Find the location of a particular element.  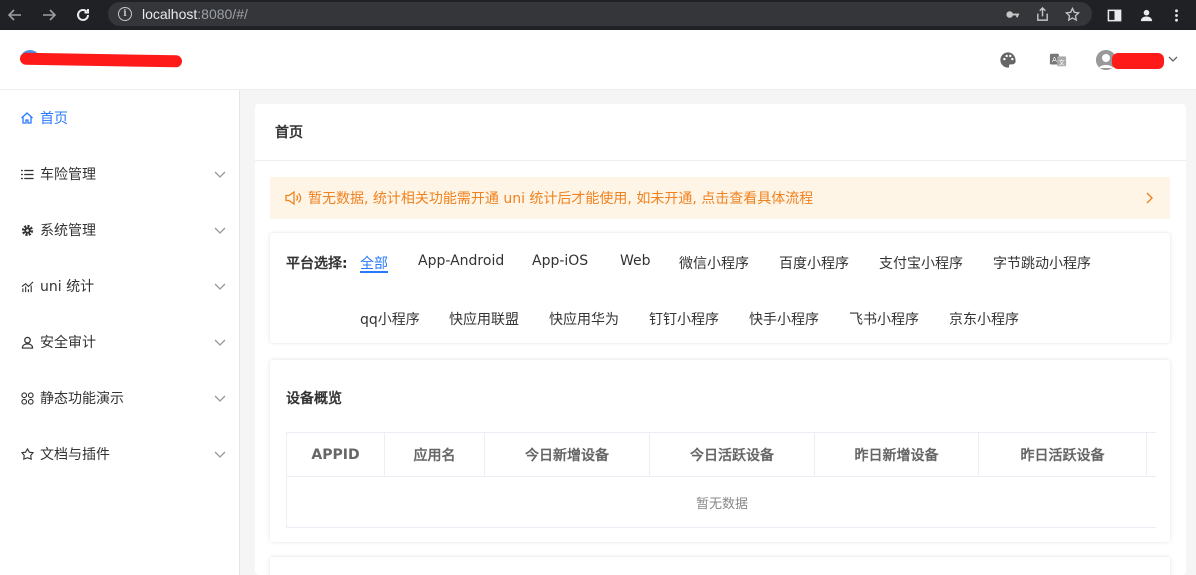

sidebar-toggle-icon is located at coordinates (1114, 15).